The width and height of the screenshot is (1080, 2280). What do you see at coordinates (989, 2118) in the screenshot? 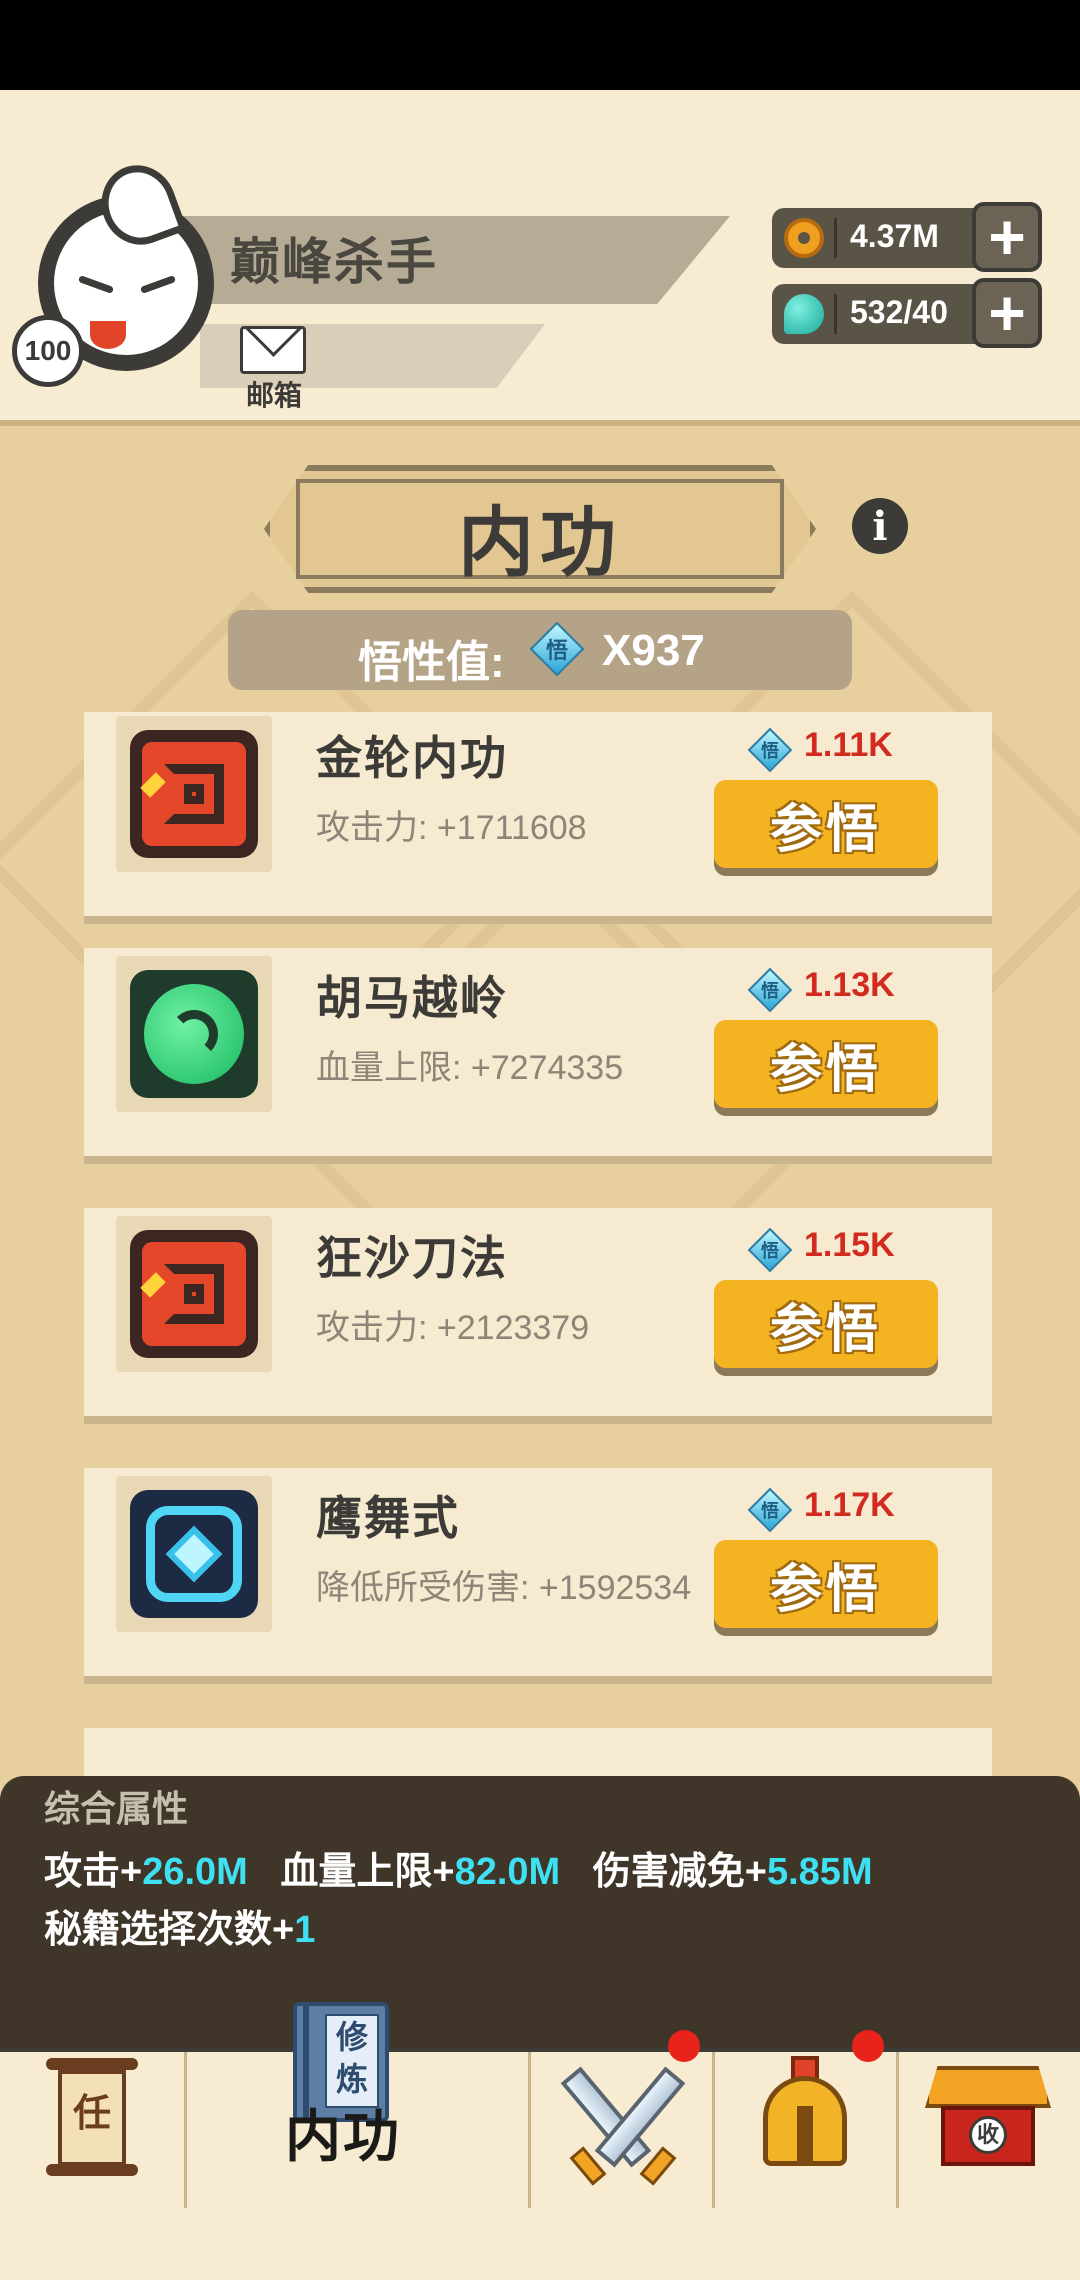
I see `shop-icon: 收` at bounding box center [989, 2118].